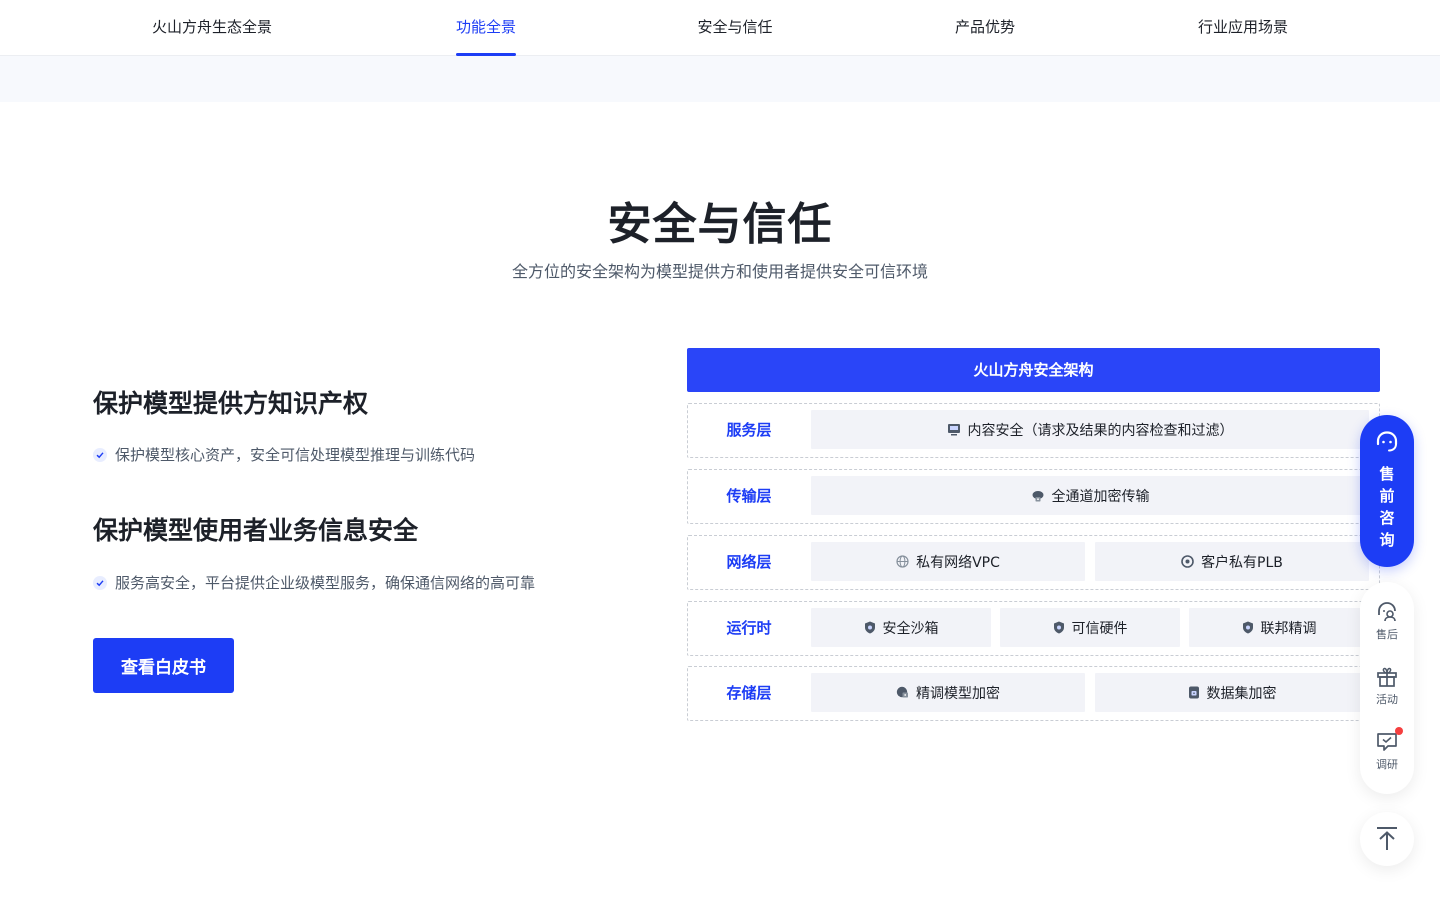 This screenshot has width=1440, height=900. Describe the element at coordinates (749, 430) in the screenshot. I see `layer-name: 服务层` at that location.